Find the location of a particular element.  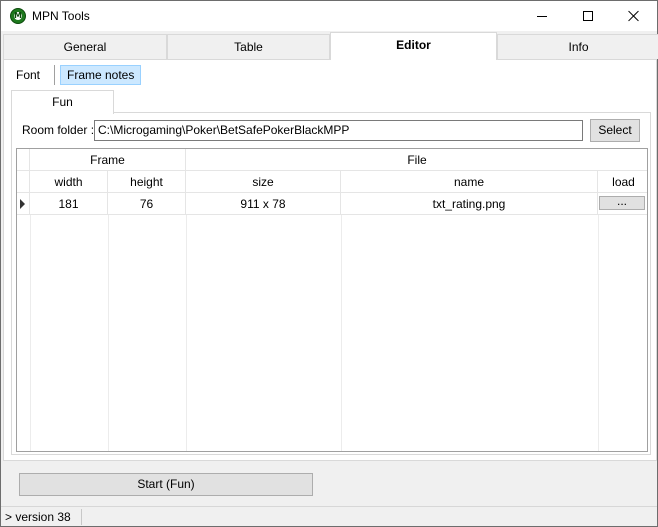

room-folder-label: Room folder : is located at coordinates (58, 130).